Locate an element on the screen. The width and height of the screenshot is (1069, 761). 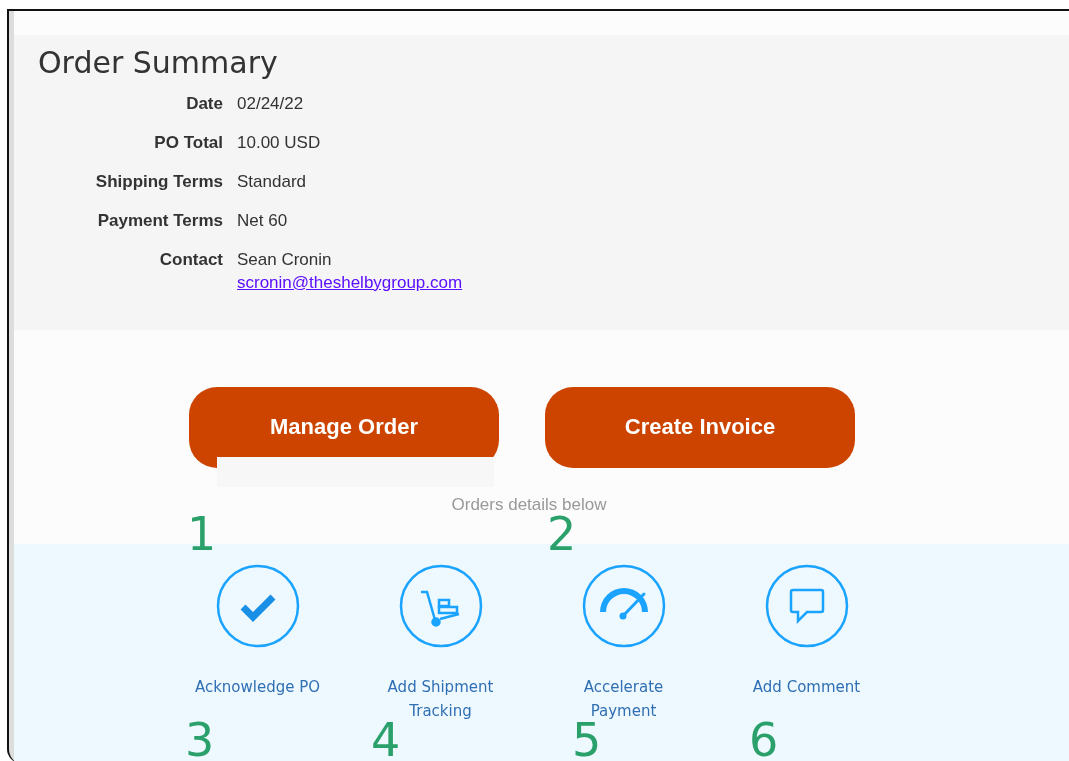
field-value: 02/24/22 is located at coordinates (270, 104).